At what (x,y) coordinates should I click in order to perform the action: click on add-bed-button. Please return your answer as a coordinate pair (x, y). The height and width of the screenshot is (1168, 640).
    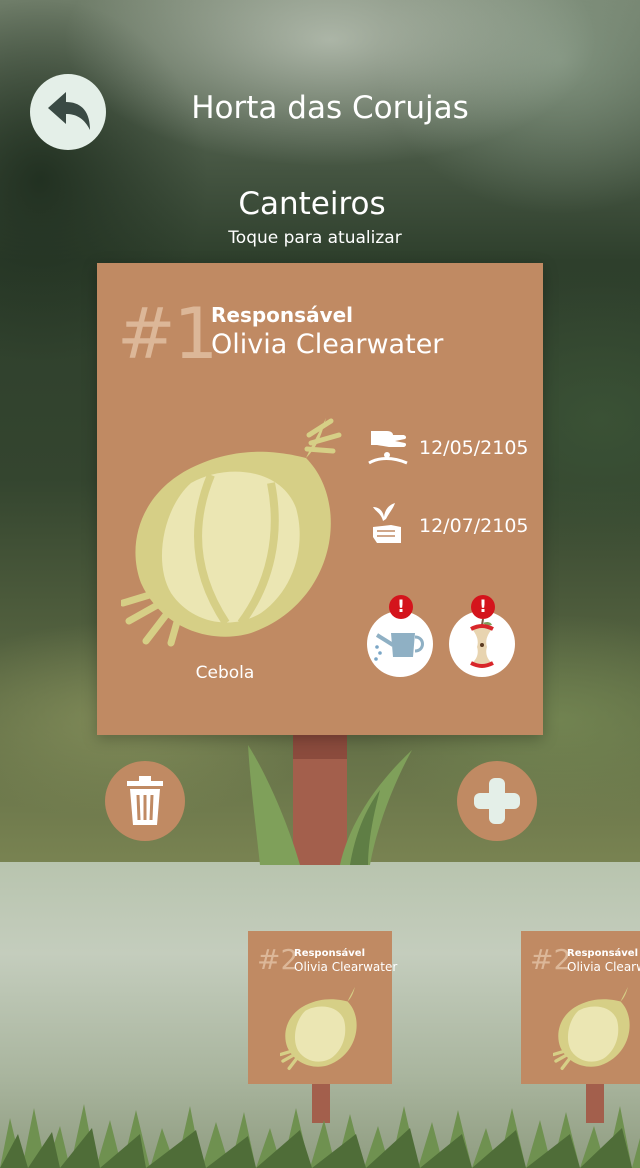
    Looking at the image, I should click on (497, 801).